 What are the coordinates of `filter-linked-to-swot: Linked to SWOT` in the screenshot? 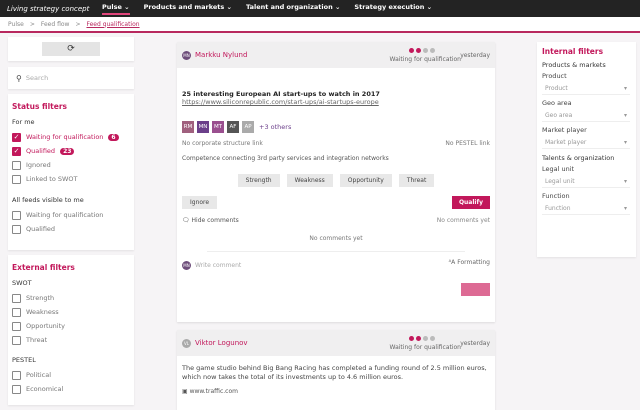 It's located at (71, 179).